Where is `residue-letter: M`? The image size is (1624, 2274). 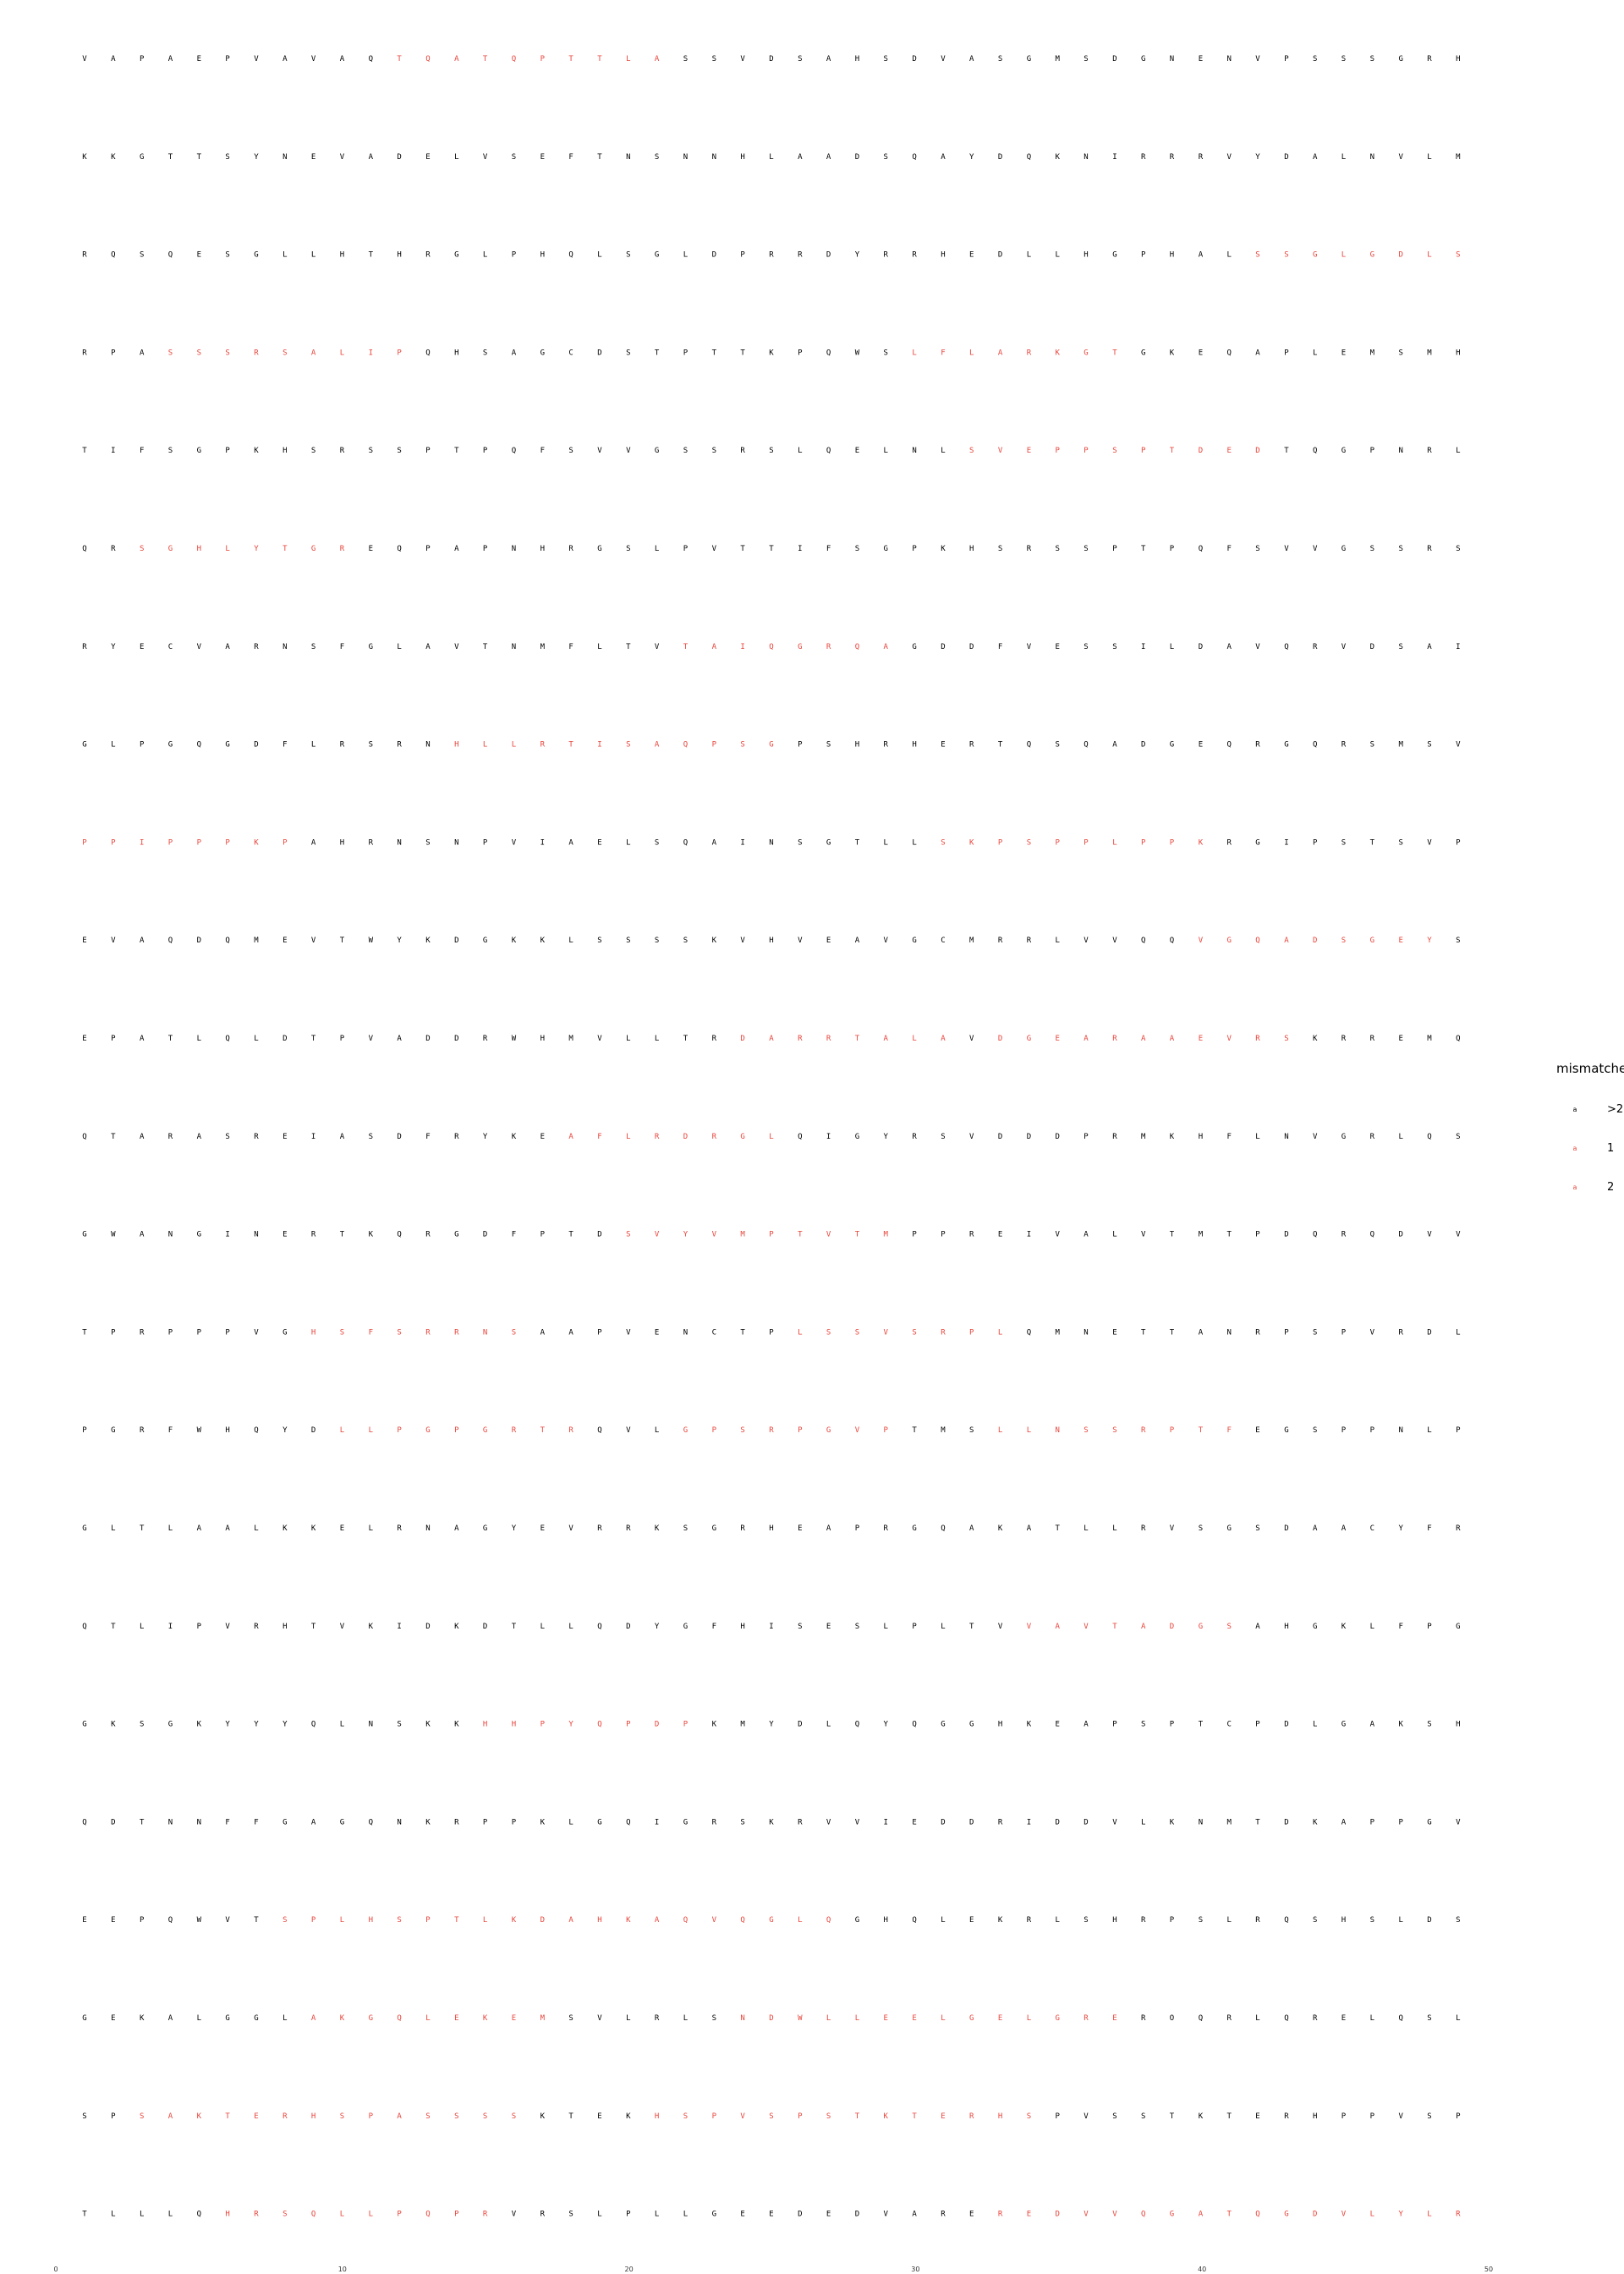
residue-letter: M is located at coordinates (543, 2019).